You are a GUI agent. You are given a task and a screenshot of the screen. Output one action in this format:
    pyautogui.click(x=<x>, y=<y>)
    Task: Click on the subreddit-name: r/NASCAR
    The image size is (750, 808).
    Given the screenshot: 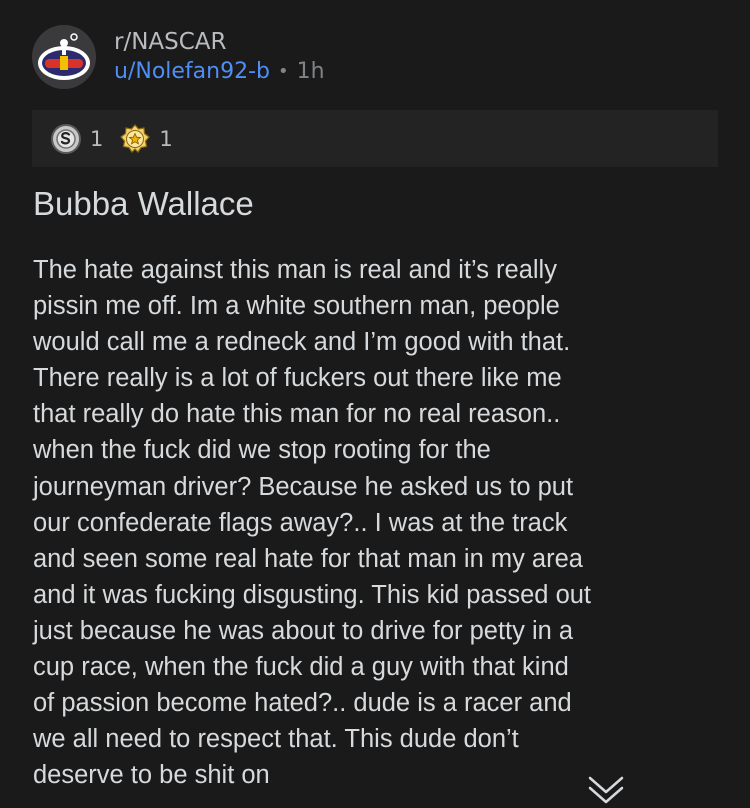 What is the action you would take?
    pyautogui.click(x=219, y=42)
    